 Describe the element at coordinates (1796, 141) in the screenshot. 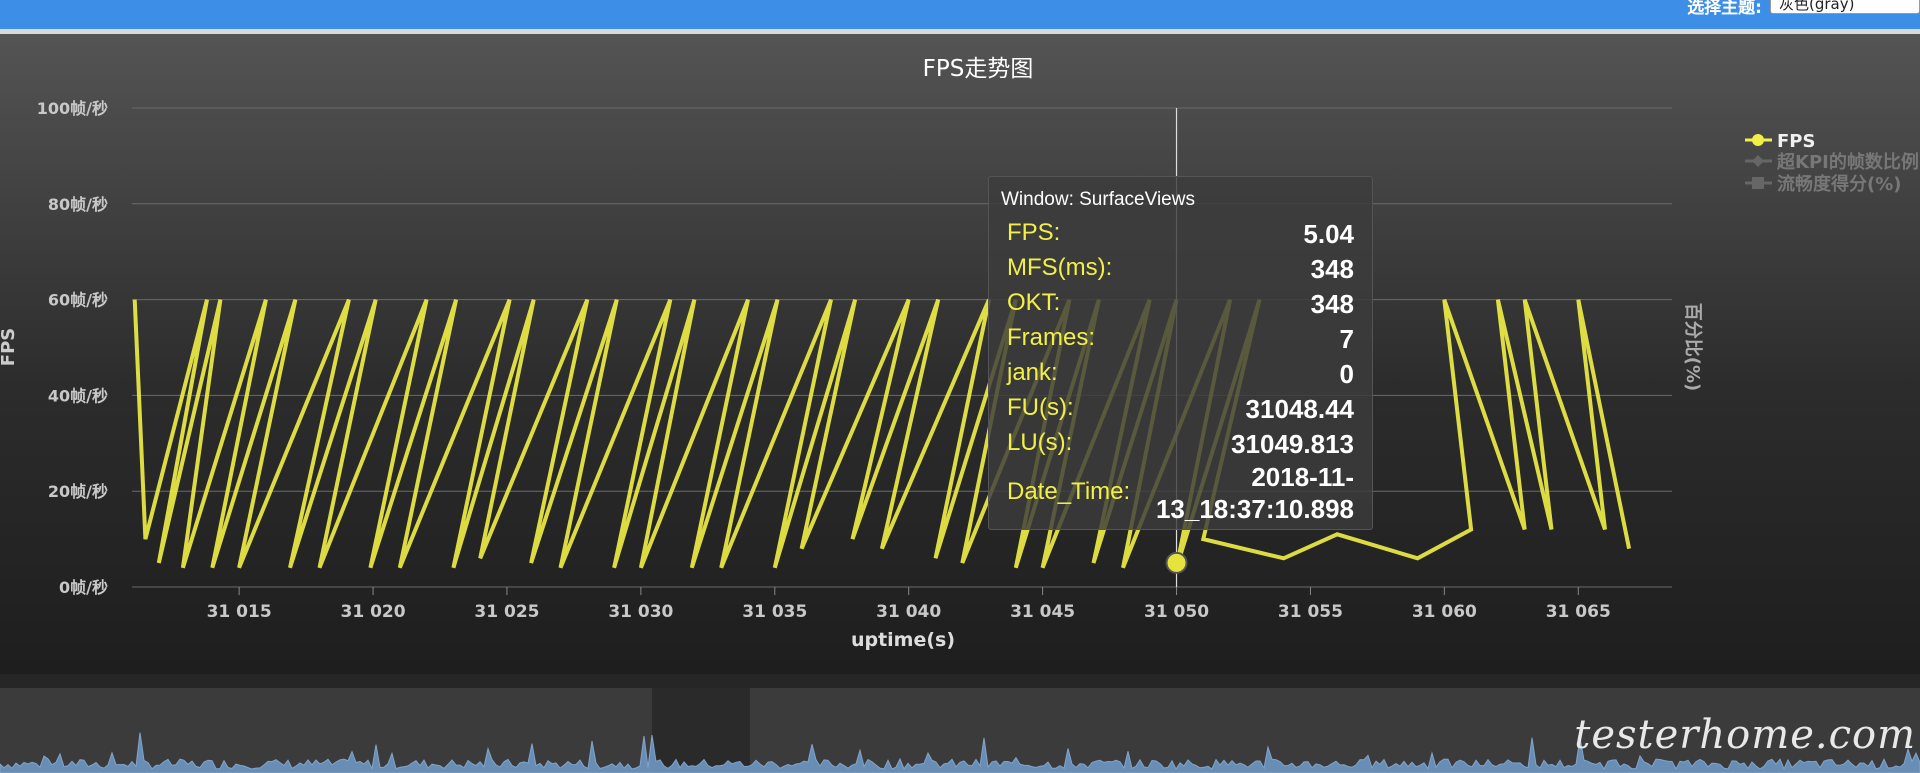

I see `legend-item-label: FPS` at that location.